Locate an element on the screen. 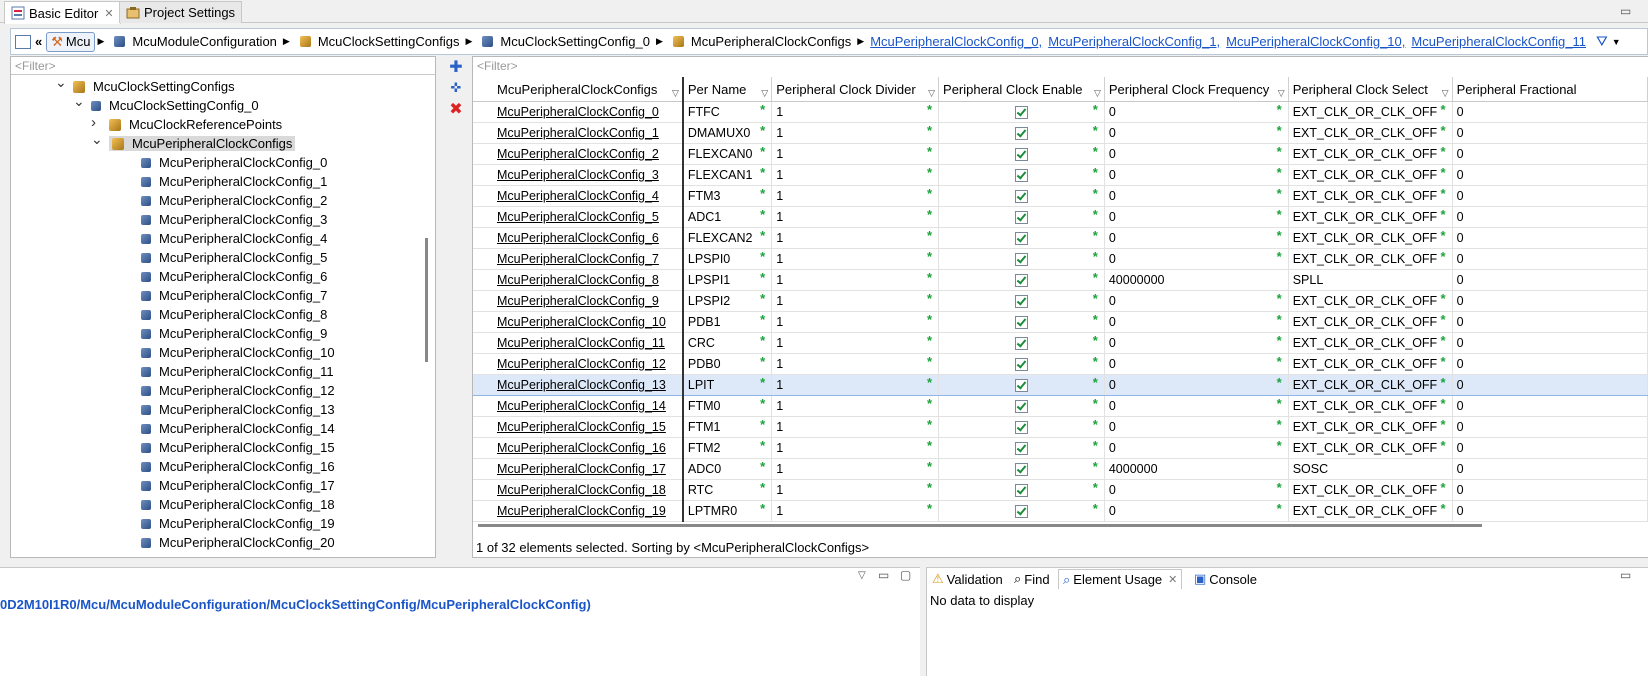  tree-node: McuPeripheralClockConfig_17 is located at coordinates (216, 485).